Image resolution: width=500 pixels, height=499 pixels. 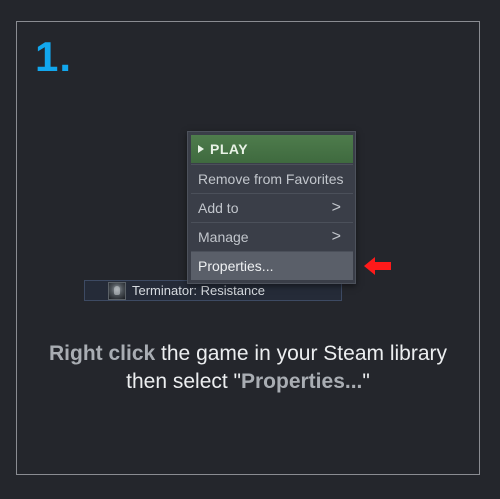 I want to click on menu-item-add-to: Add to >, so click(x=272, y=208).